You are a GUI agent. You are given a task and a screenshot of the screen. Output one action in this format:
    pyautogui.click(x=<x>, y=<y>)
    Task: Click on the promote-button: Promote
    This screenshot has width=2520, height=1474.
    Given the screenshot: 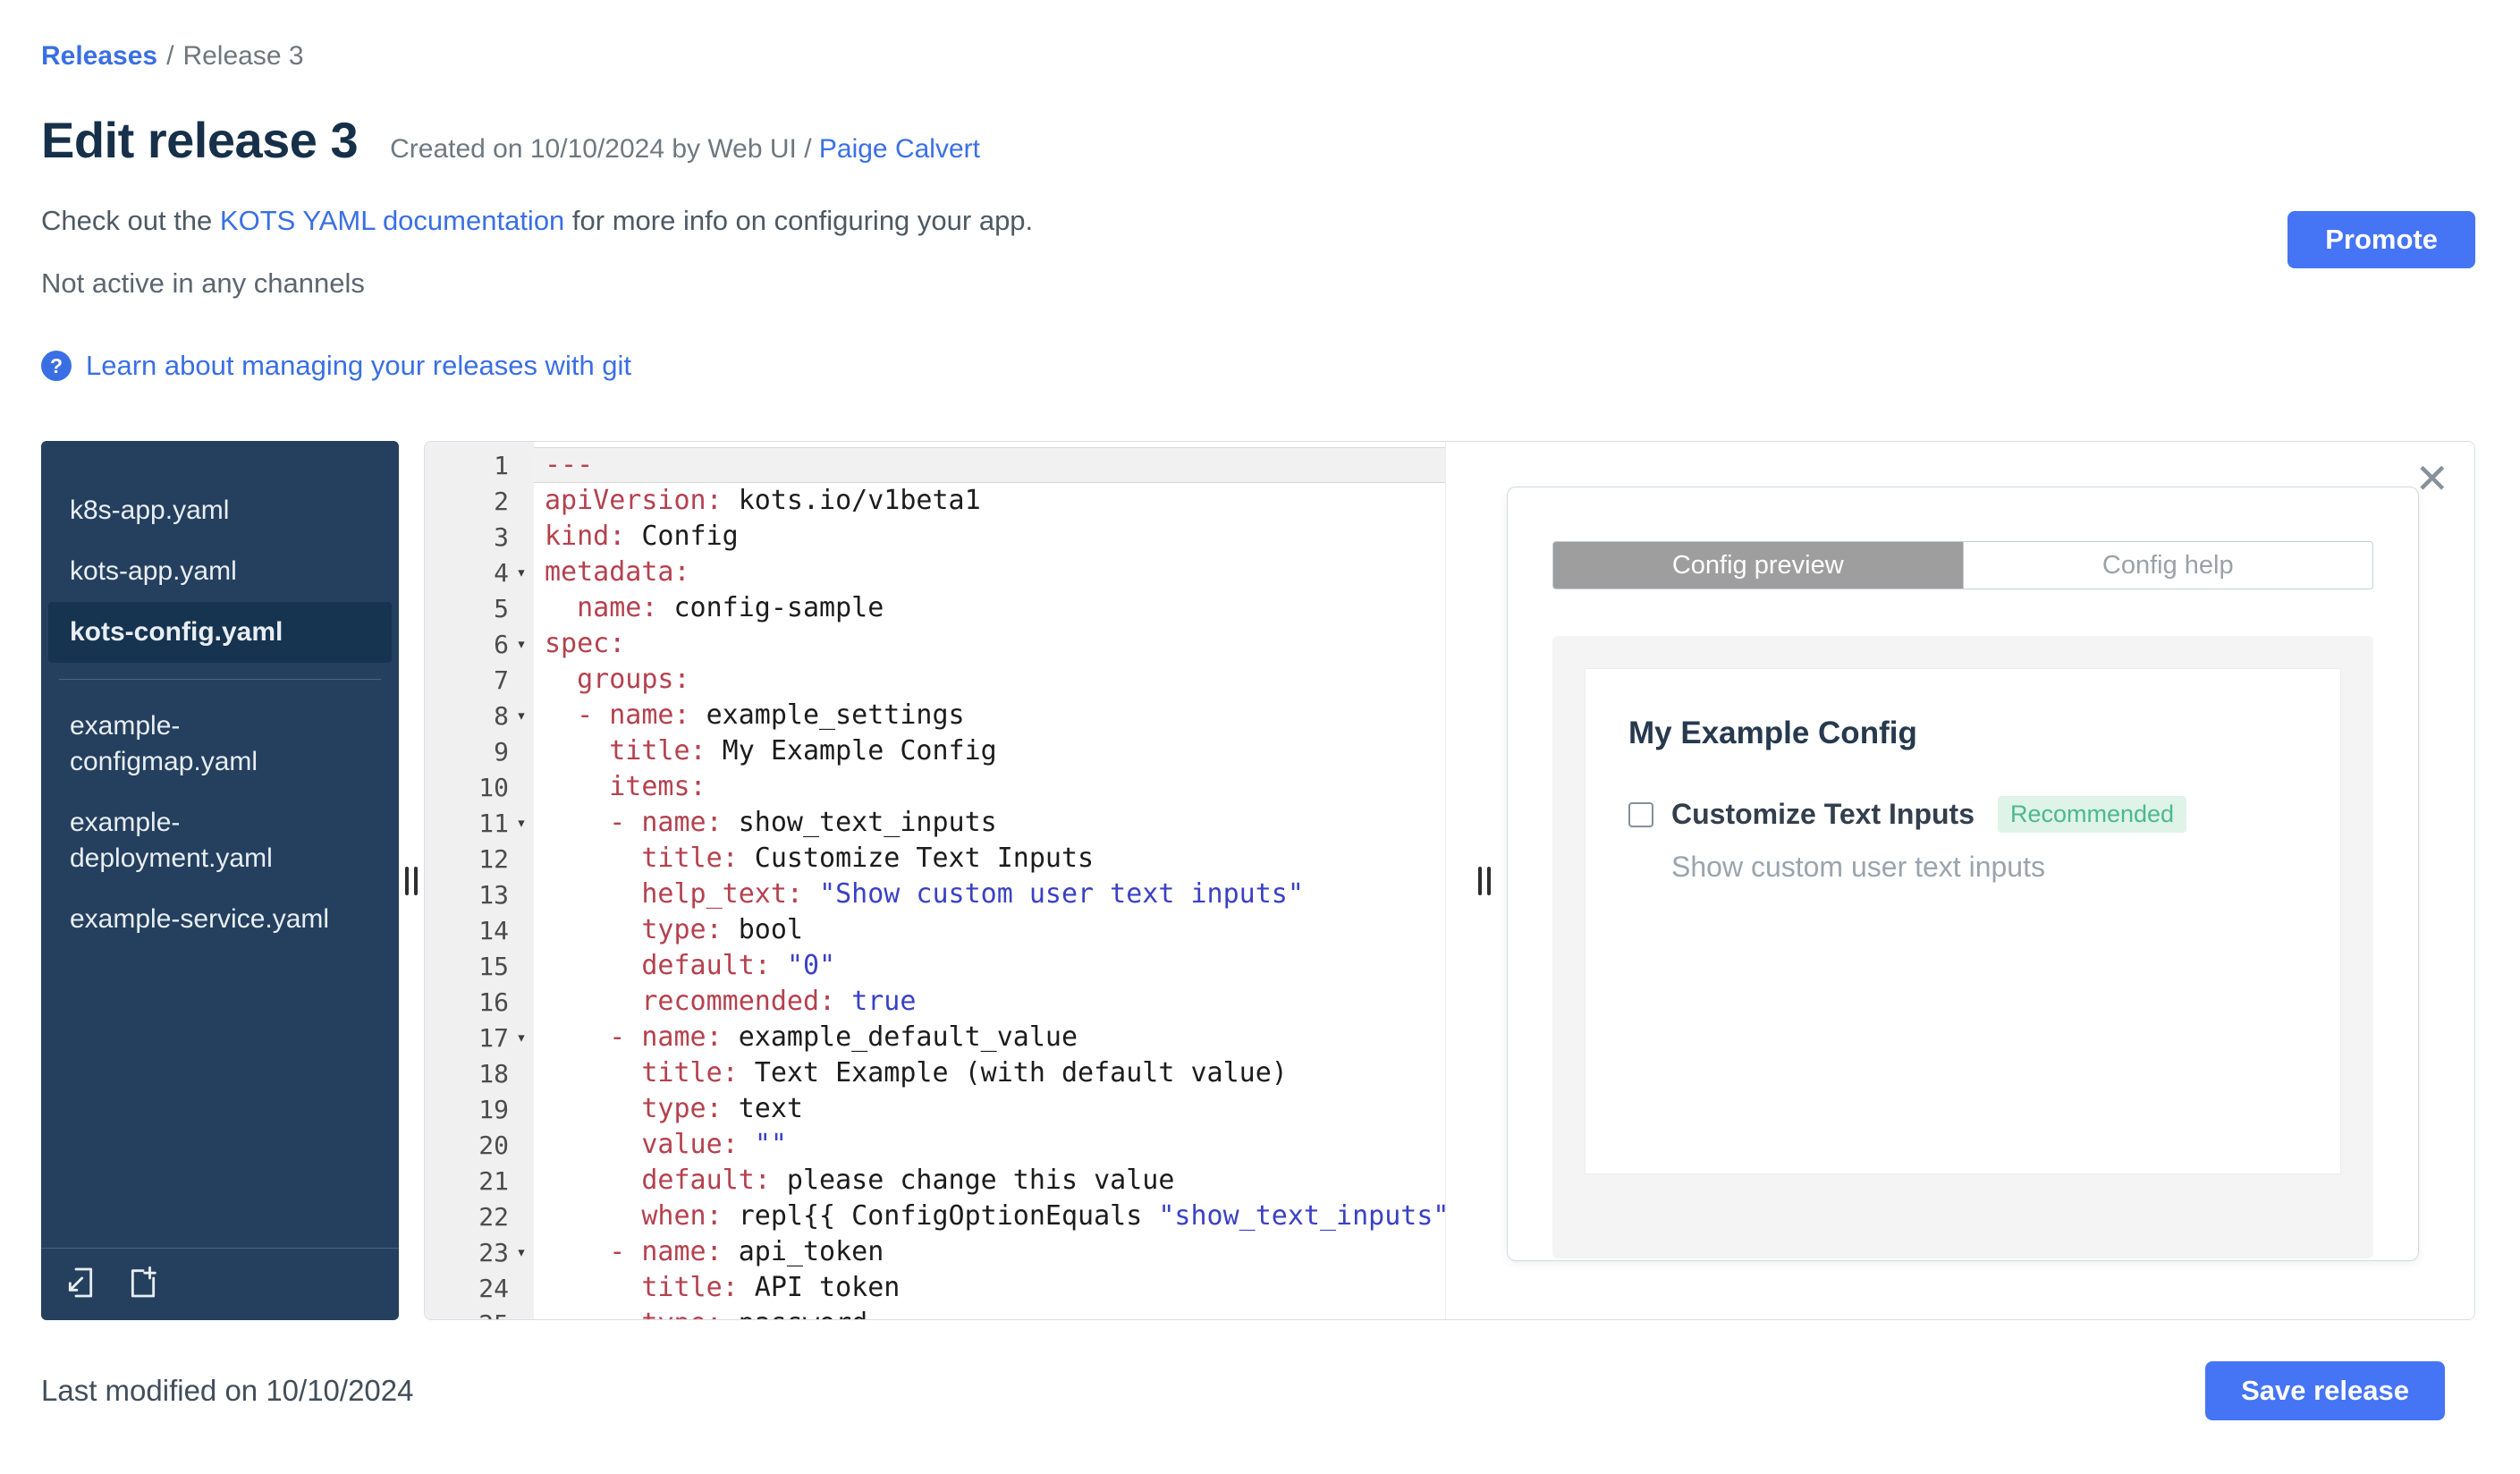 What is the action you would take?
    pyautogui.click(x=2381, y=239)
    